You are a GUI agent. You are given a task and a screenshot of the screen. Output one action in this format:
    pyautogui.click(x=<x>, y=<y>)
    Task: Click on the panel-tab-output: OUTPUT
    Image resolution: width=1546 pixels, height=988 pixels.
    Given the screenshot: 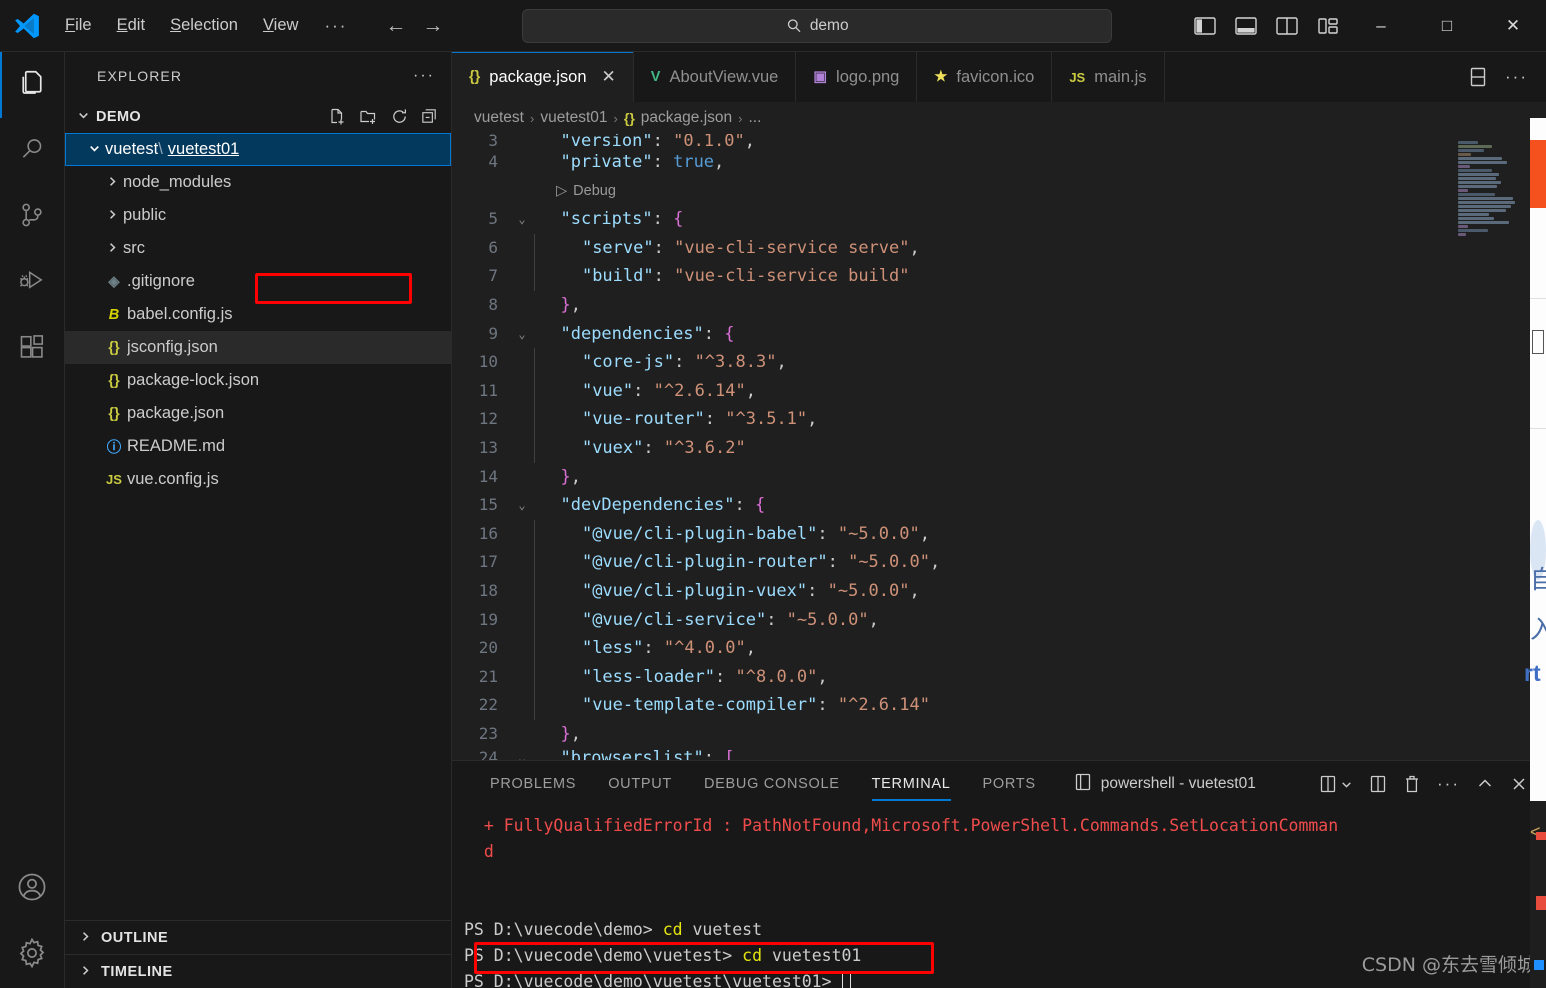 What is the action you would take?
    pyautogui.click(x=640, y=784)
    